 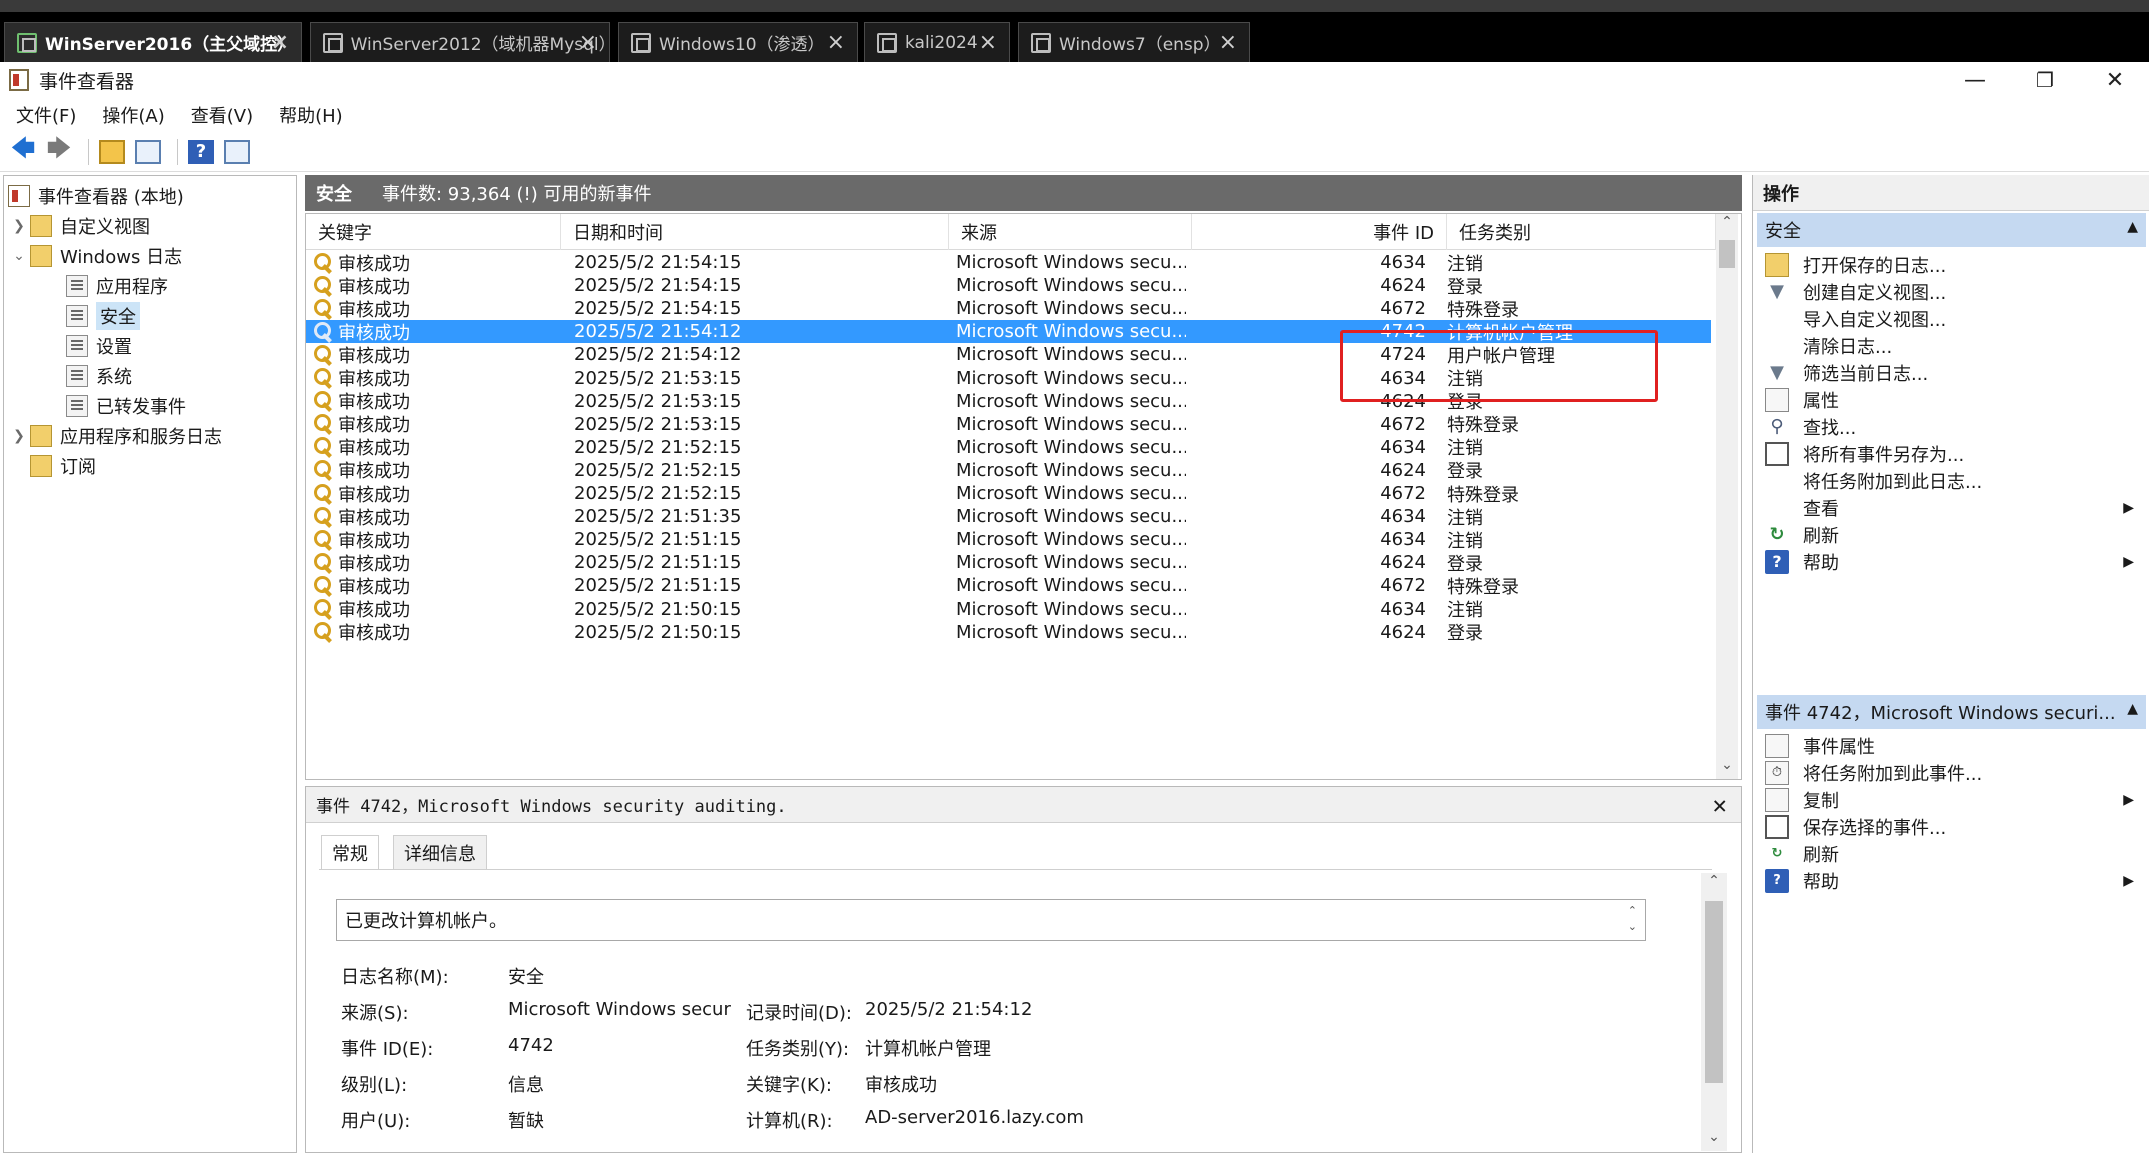 What do you see at coordinates (148, 152) in the screenshot?
I see `show-hide-tree-icon` at bounding box center [148, 152].